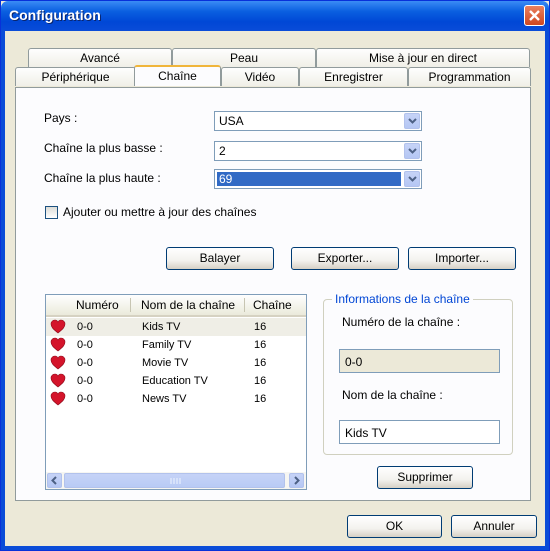  I want to click on tab-label: Vidéo, so click(260, 77).